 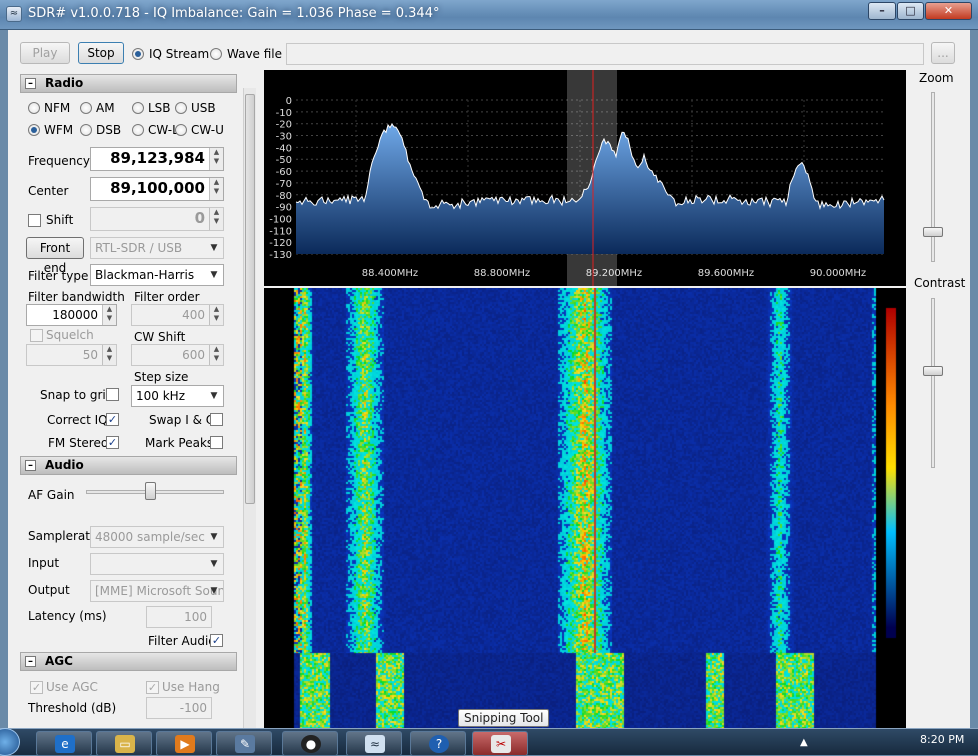 I want to click on zoom-slider-thumb, so click(x=933, y=232).